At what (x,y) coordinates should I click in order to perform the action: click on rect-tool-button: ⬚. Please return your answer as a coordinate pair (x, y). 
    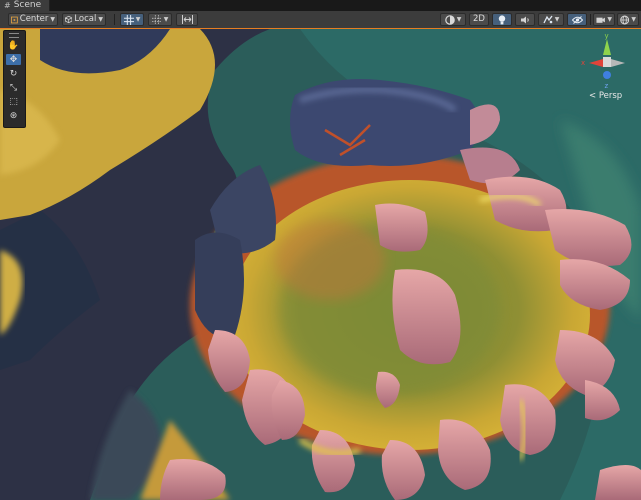
    Looking at the image, I should click on (13, 101).